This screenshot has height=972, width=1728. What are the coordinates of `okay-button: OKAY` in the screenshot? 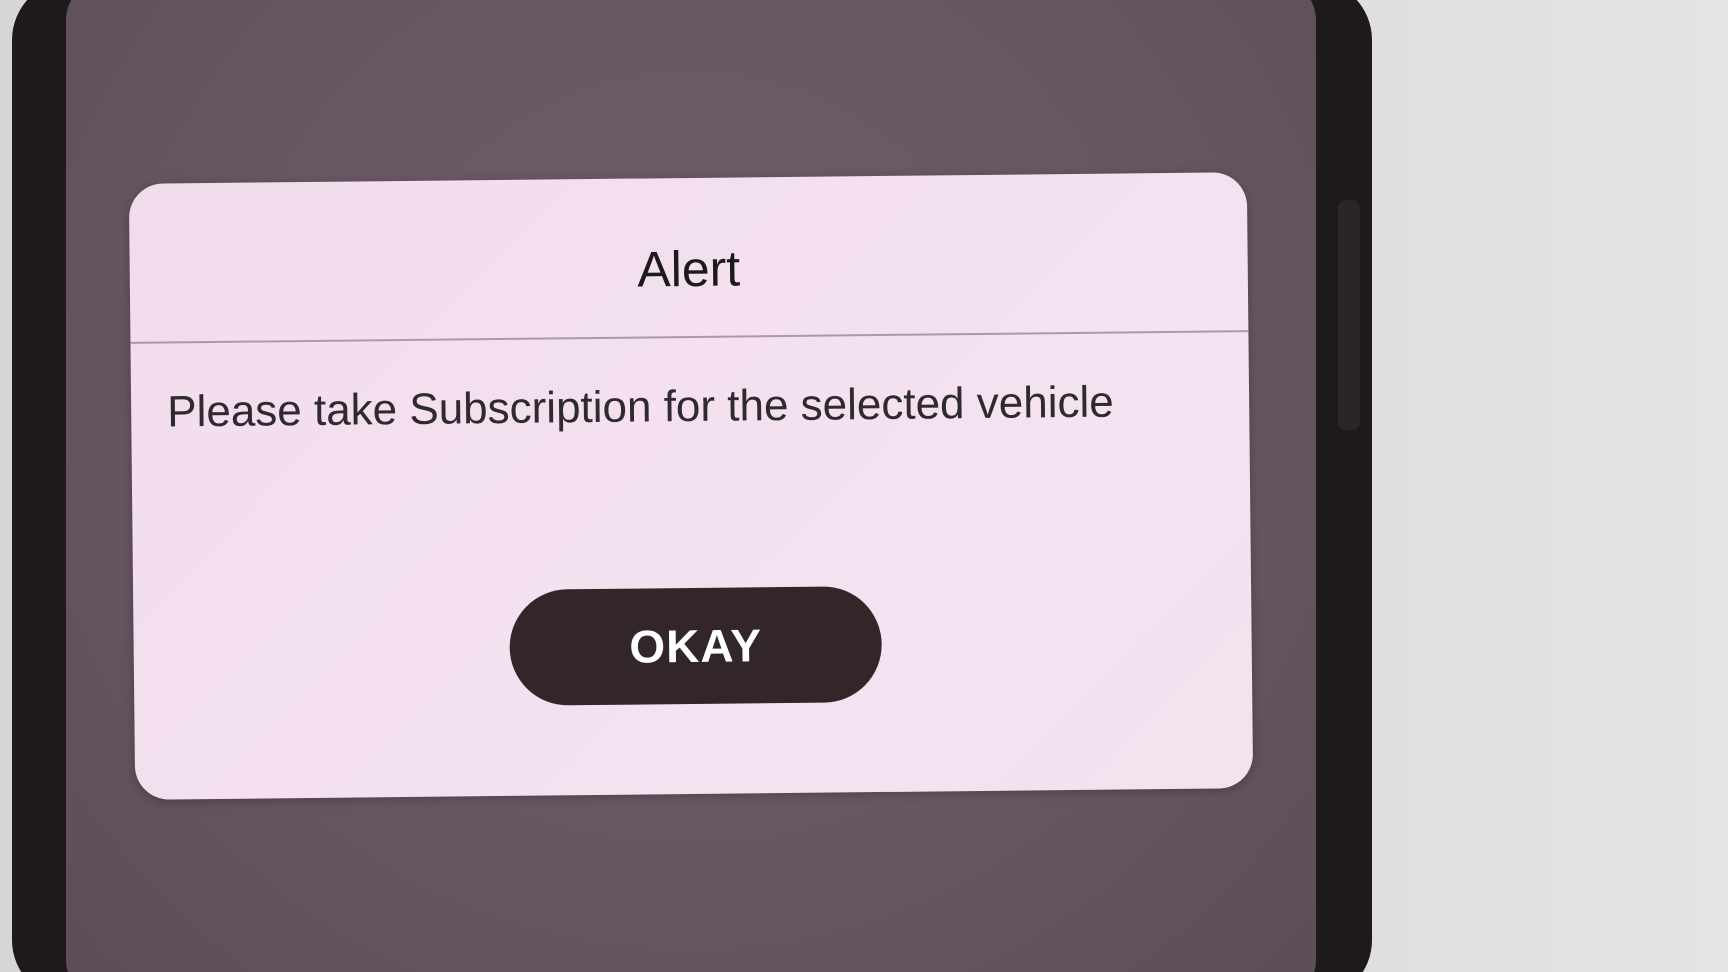 It's located at (696, 646).